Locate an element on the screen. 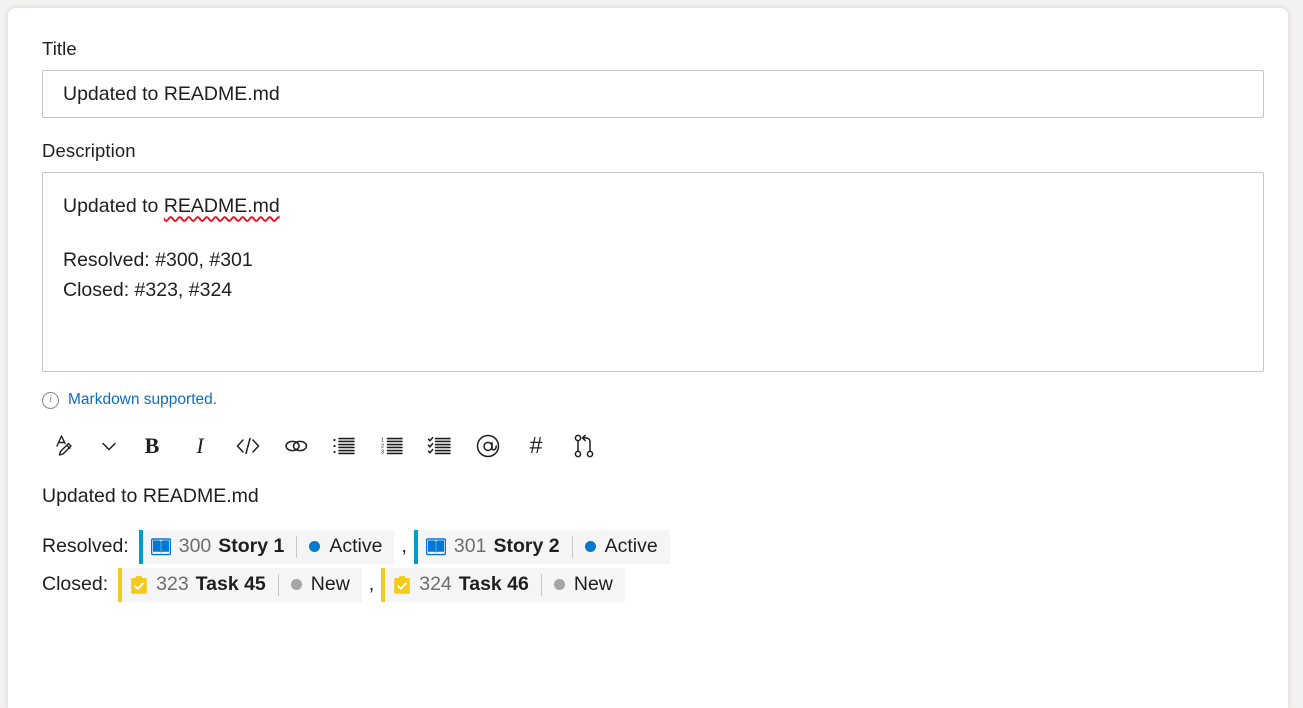  work-item-chip-300: 300 Story 1 Active is located at coordinates (266, 546).